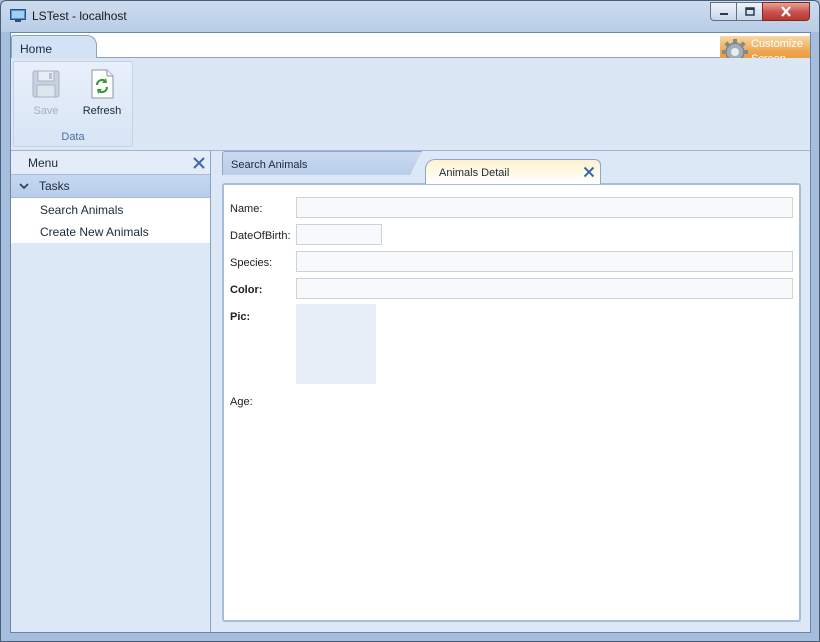  I want to click on tab-search-animals: Search Animals, so click(322, 163).